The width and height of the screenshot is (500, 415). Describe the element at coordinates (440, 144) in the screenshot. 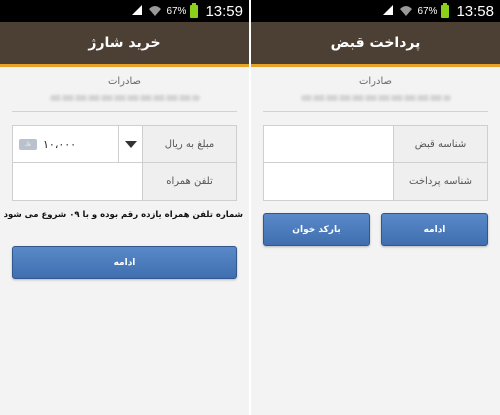

I see `bill-id-label: شناسه قبض` at that location.